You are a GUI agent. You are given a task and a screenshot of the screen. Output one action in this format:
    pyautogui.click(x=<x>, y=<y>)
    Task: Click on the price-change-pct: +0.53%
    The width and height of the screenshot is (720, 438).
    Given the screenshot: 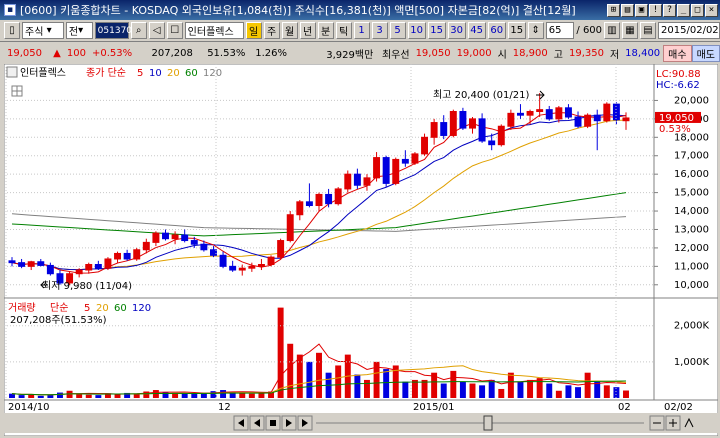 What is the action you would take?
    pyautogui.click(x=112, y=53)
    